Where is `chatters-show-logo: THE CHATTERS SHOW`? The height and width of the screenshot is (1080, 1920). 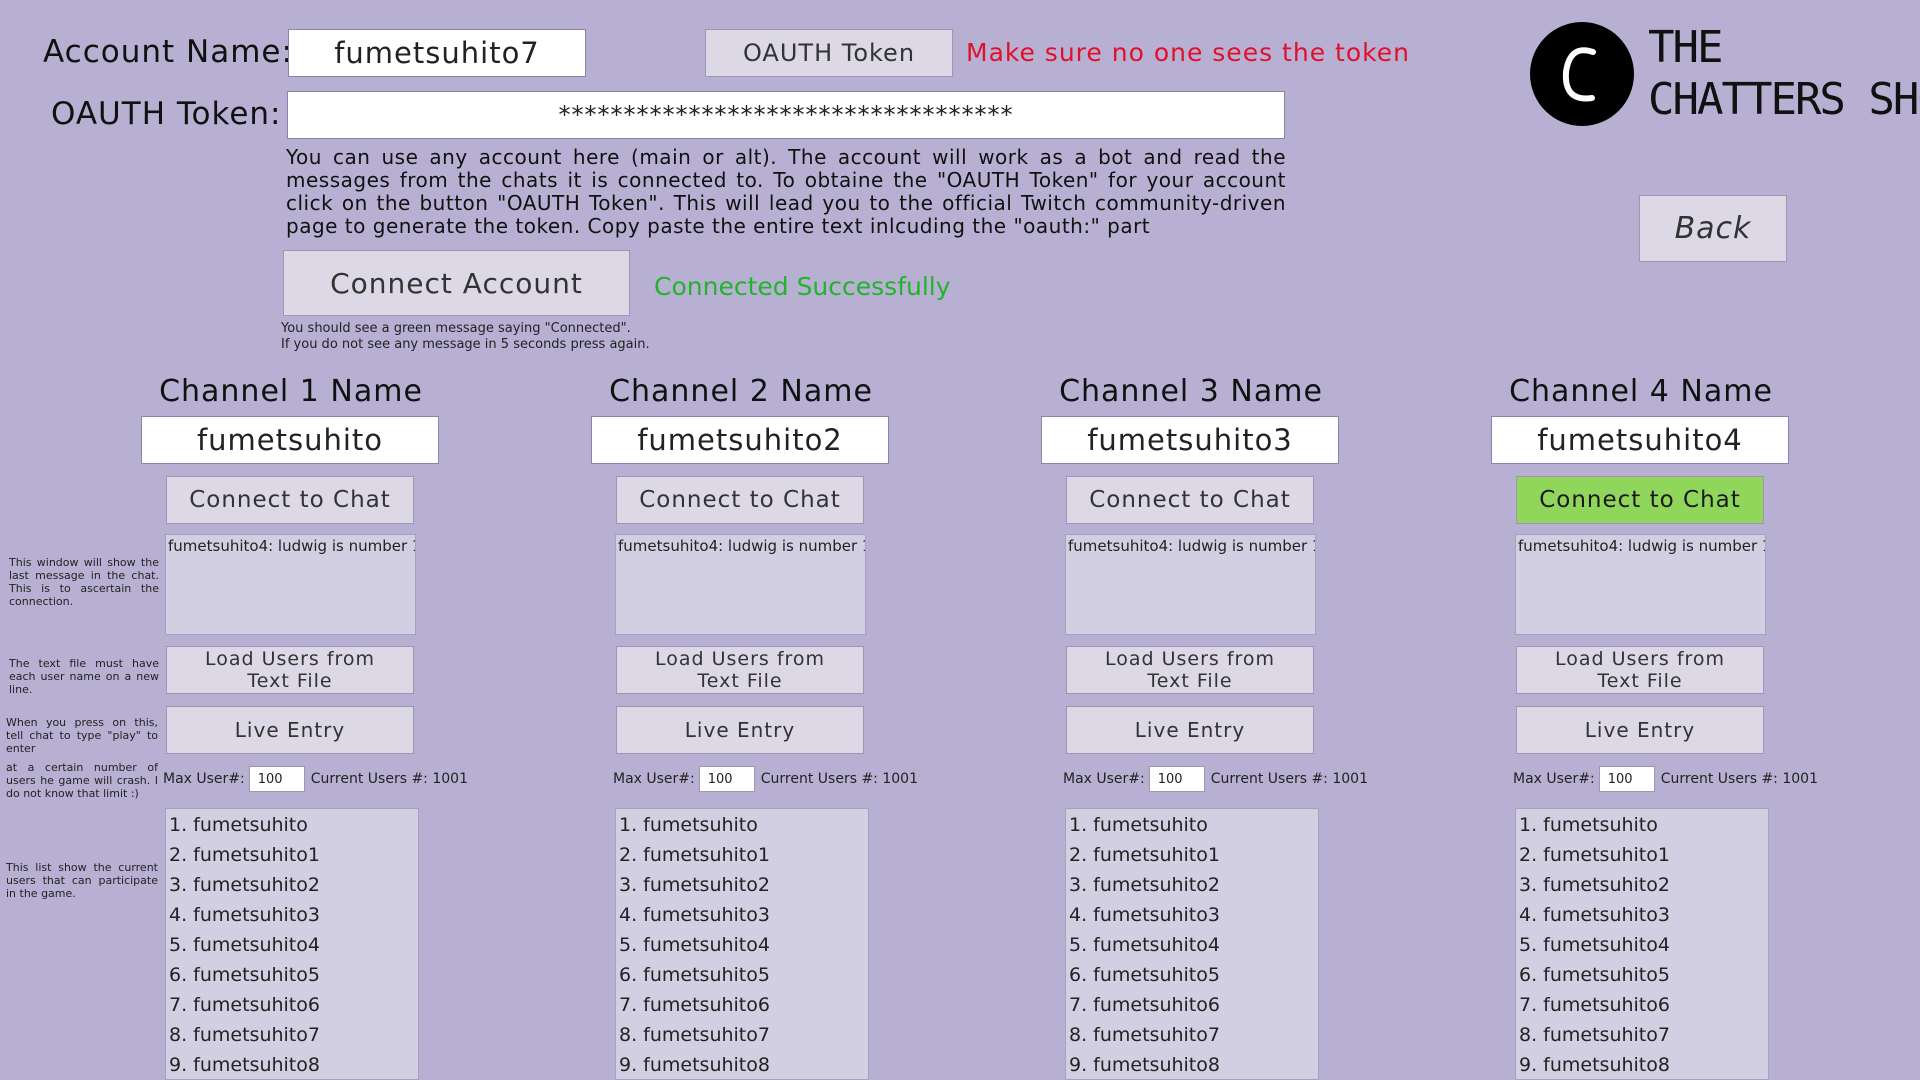 chatters-show-logo: THE CHATTERS SHOW is located at coordinates (1725, 74).